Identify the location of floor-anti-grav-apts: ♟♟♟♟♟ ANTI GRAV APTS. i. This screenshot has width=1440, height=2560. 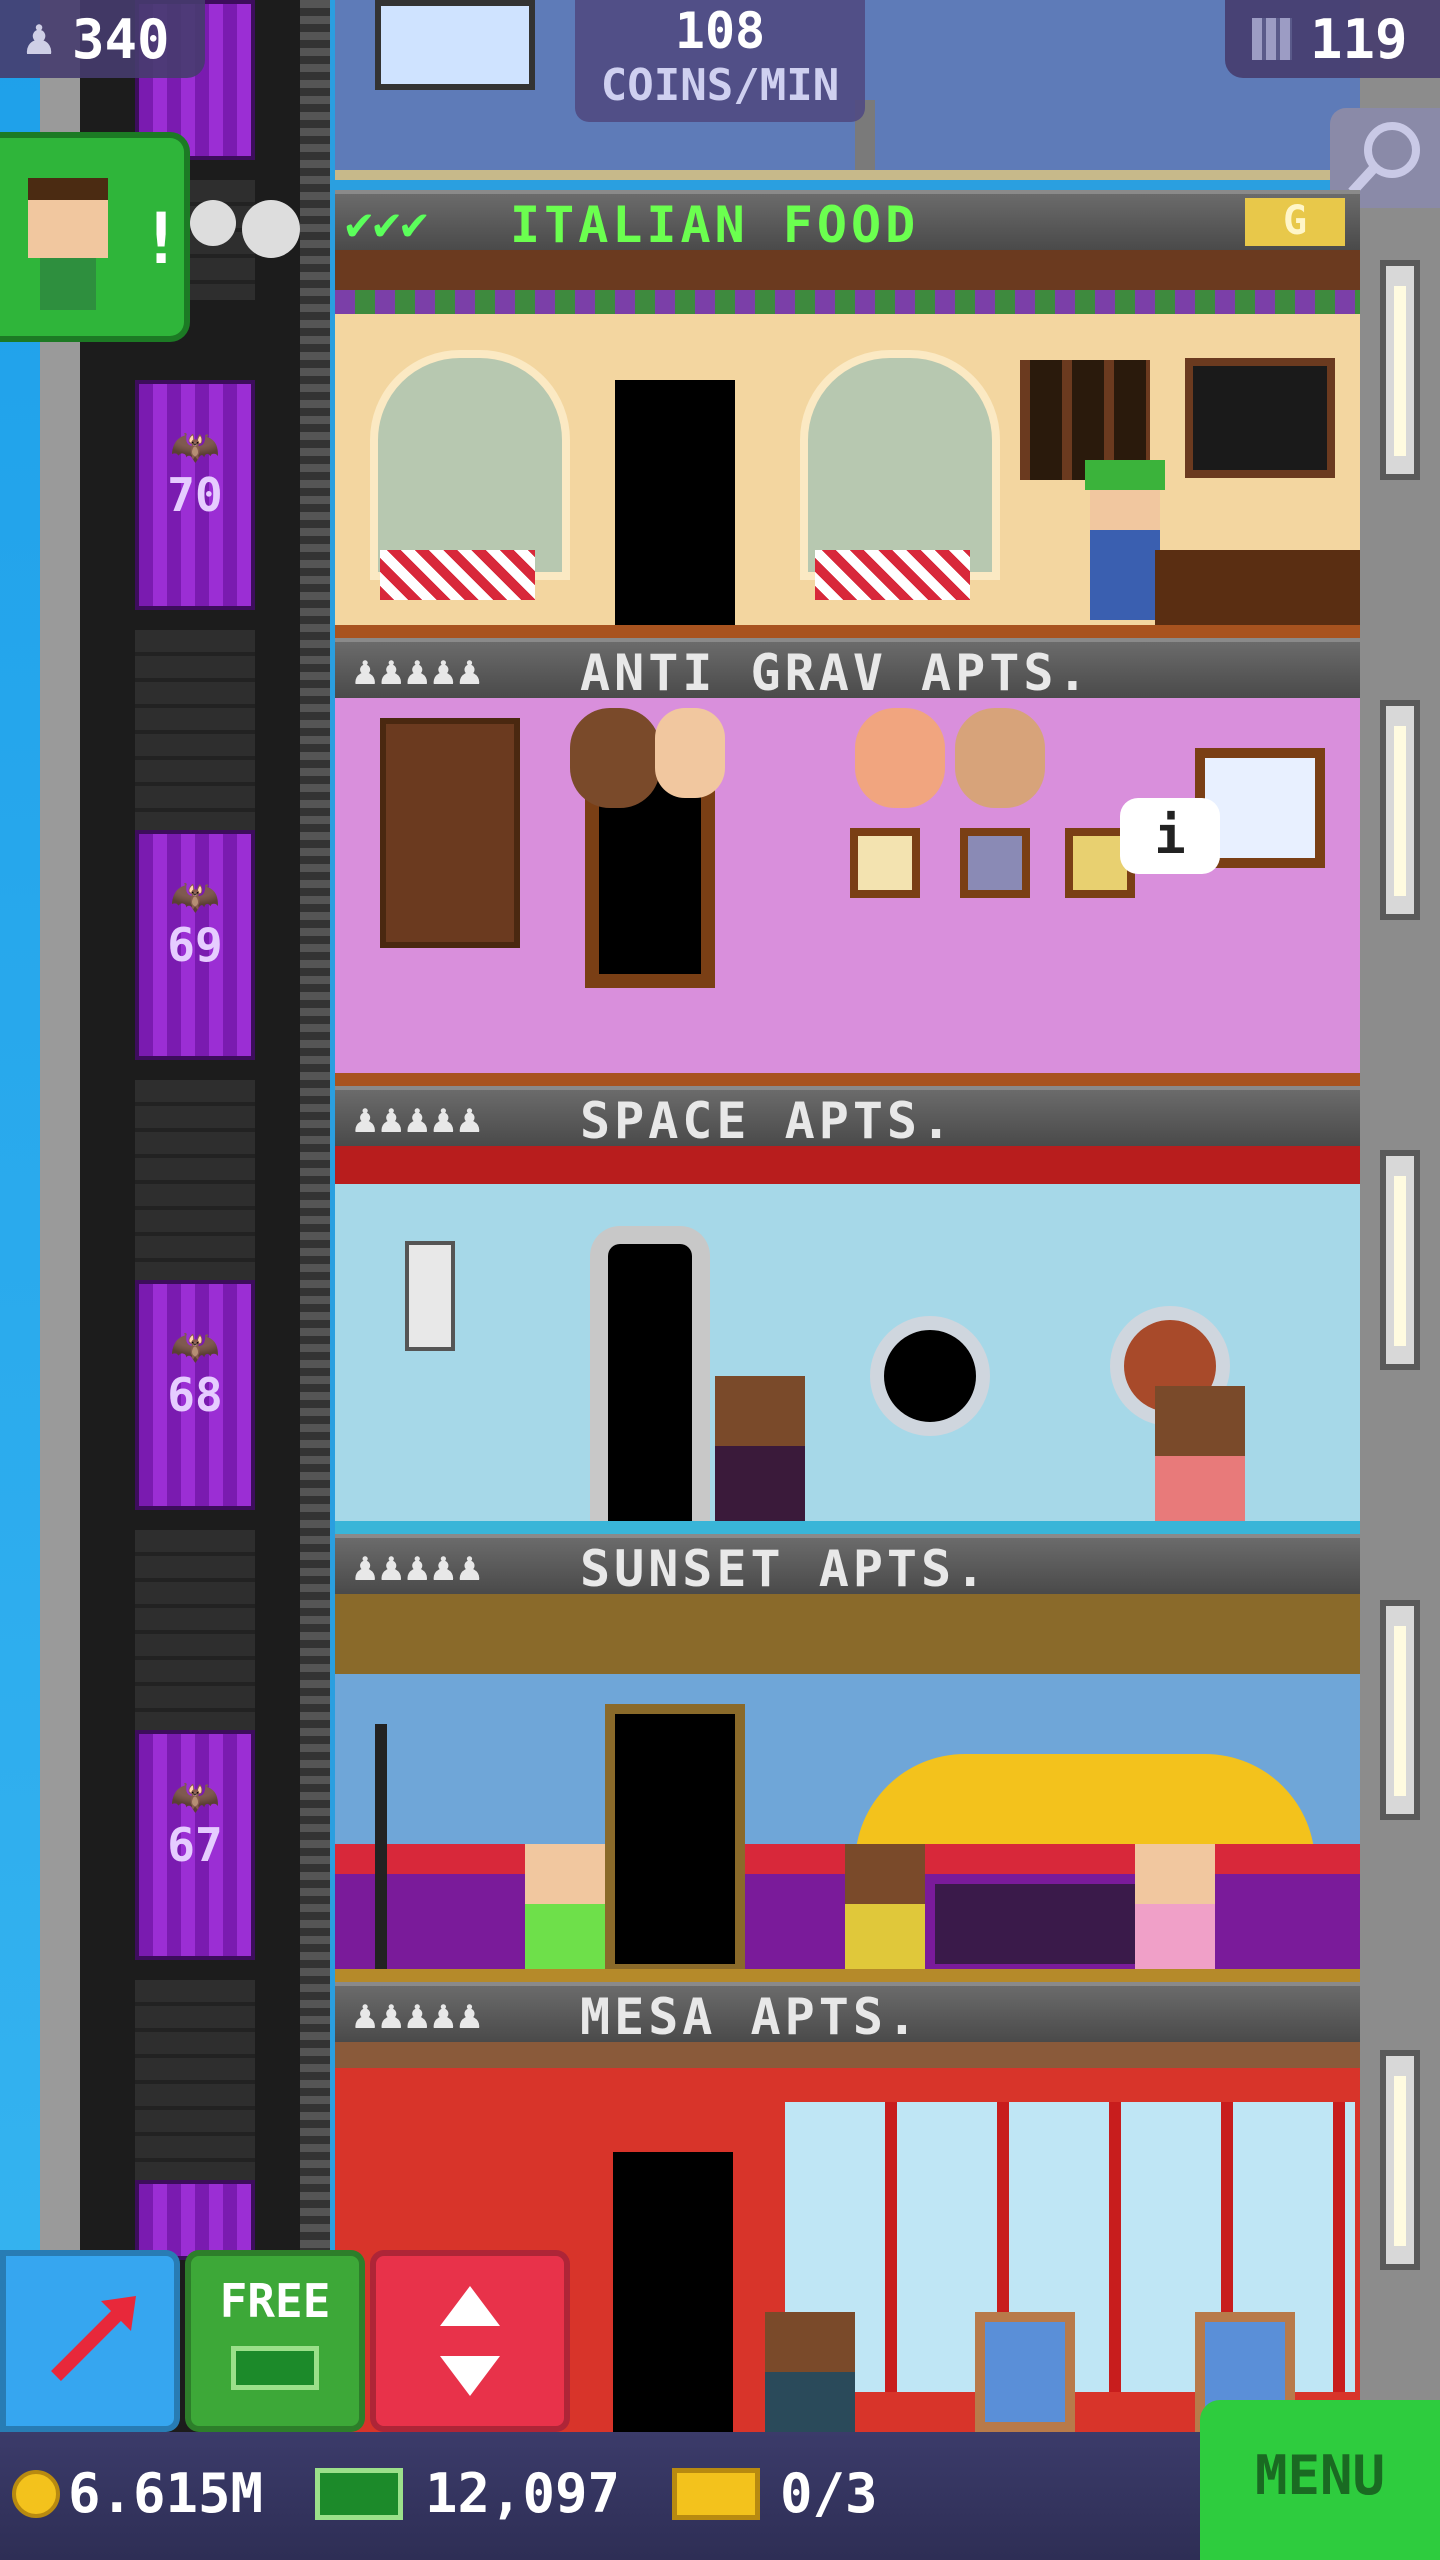
(847, 862).